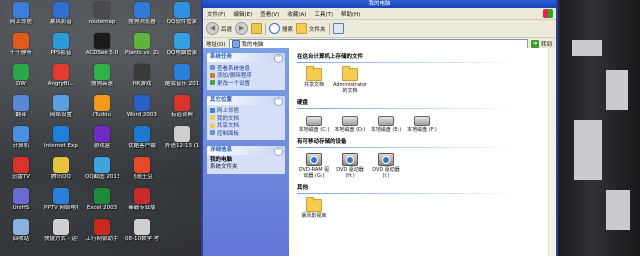  Describe the element at coordinates (142, 18) in the screenshot. I see `desktop-icon: 搜狗浏览器` at that location.